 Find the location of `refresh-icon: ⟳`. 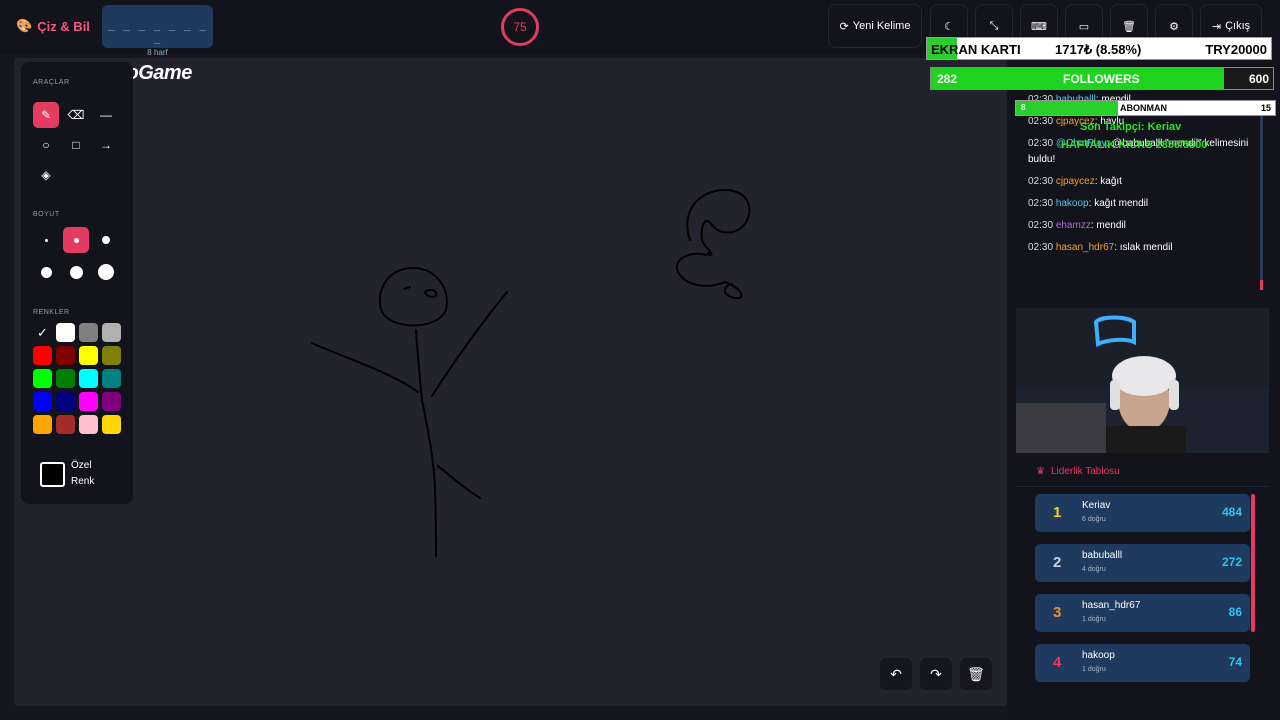

refresh-icon: ⟳ is located at coordinates (844, 26).